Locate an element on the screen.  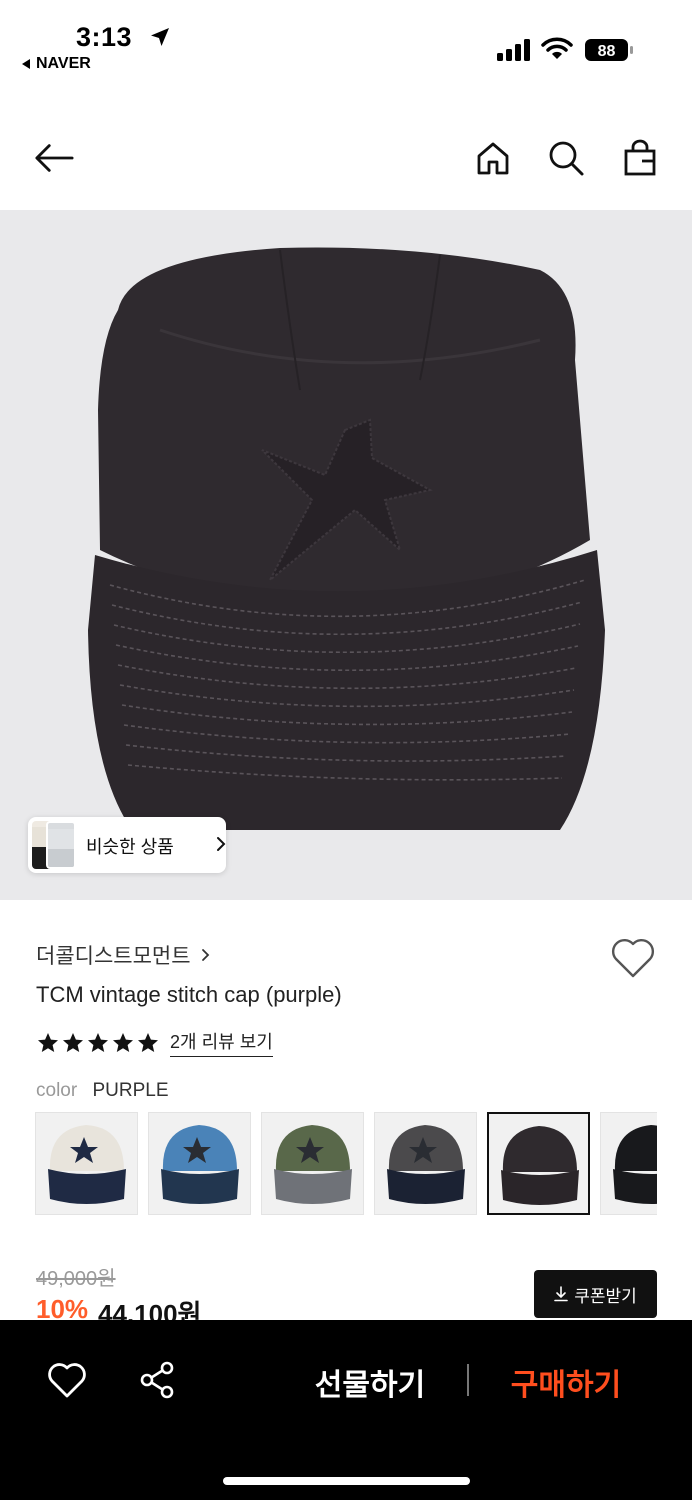
status-bar: 3:13 NAVER 88 is located at coordinates (346, 45).